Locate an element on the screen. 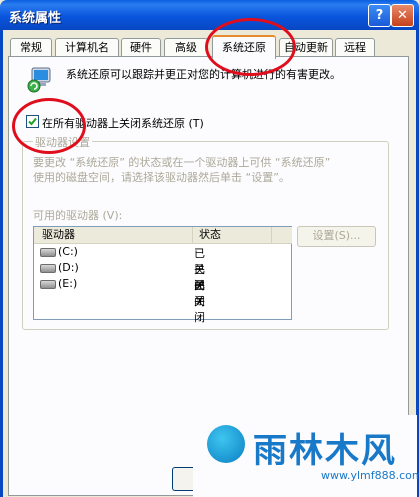 The height and width of the screenshot is (497, 419). watermark-logo: 雨林木风 www.ylmf888.com is located at coordinates (306, 456).